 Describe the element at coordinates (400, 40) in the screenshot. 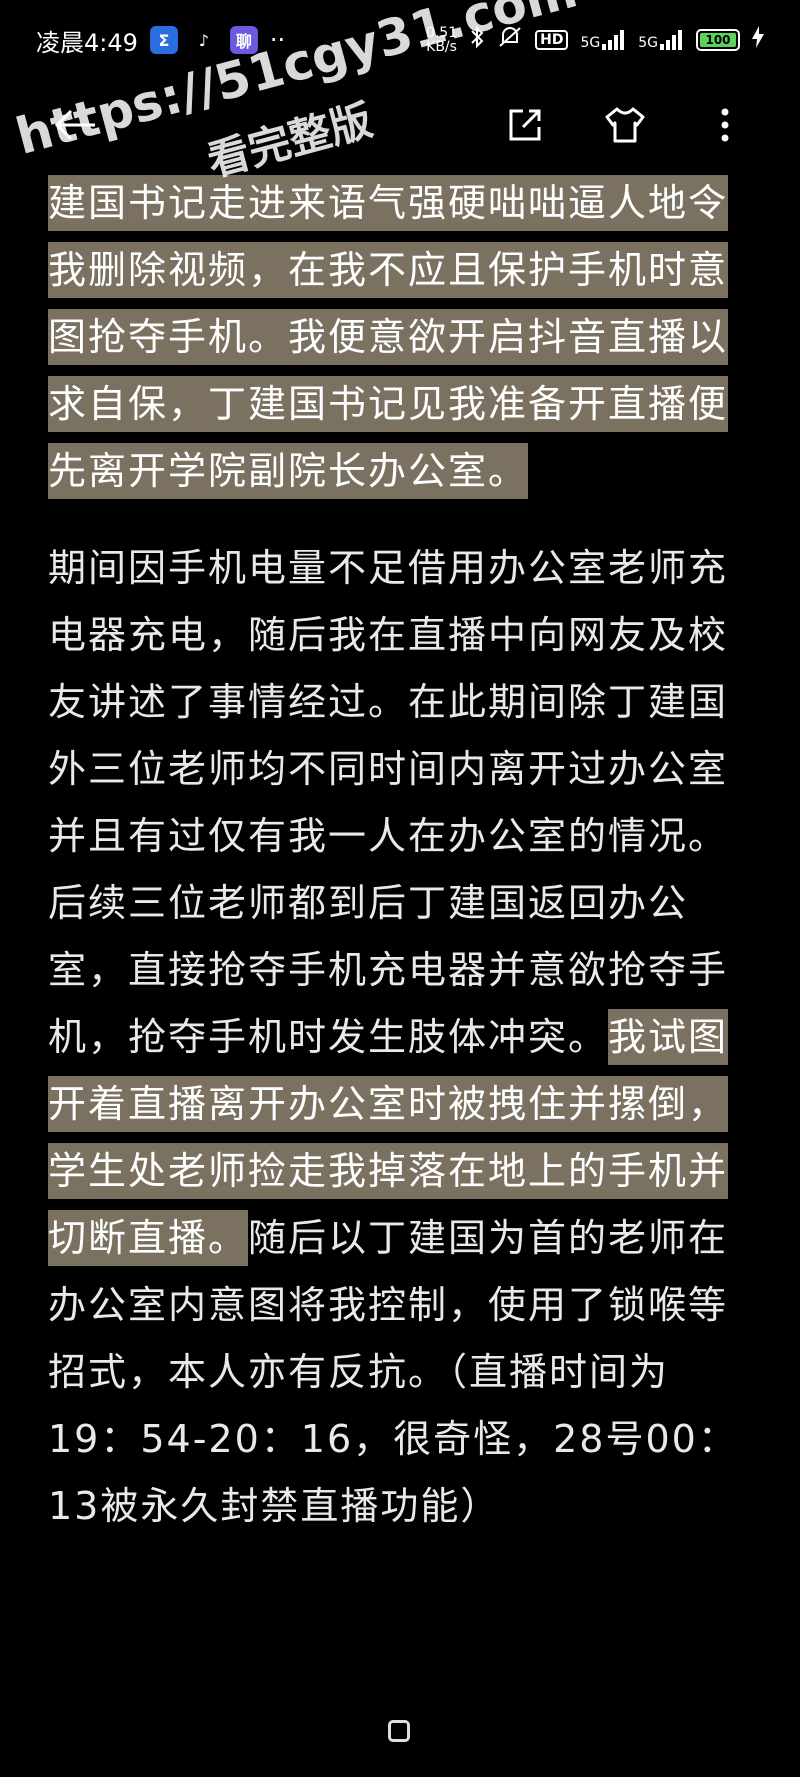

I see `status-bar: 凌晨4:49 Σ ♪ 聊 ·· 0.51 KB/s HD 5G 5G 100` at that location.